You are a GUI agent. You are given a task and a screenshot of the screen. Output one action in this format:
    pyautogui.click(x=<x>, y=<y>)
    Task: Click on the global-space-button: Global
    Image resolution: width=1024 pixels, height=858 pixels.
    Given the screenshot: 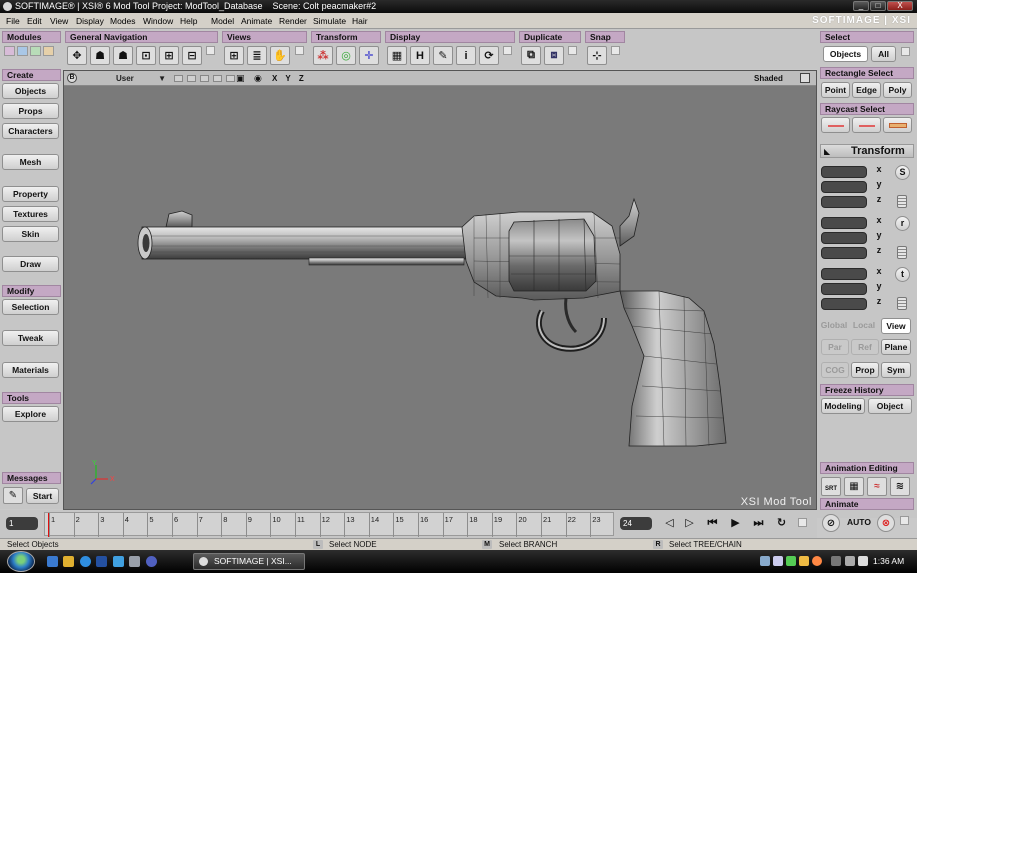 What is the action you would take?
    pyautogui.click(x=834, y=326)
    